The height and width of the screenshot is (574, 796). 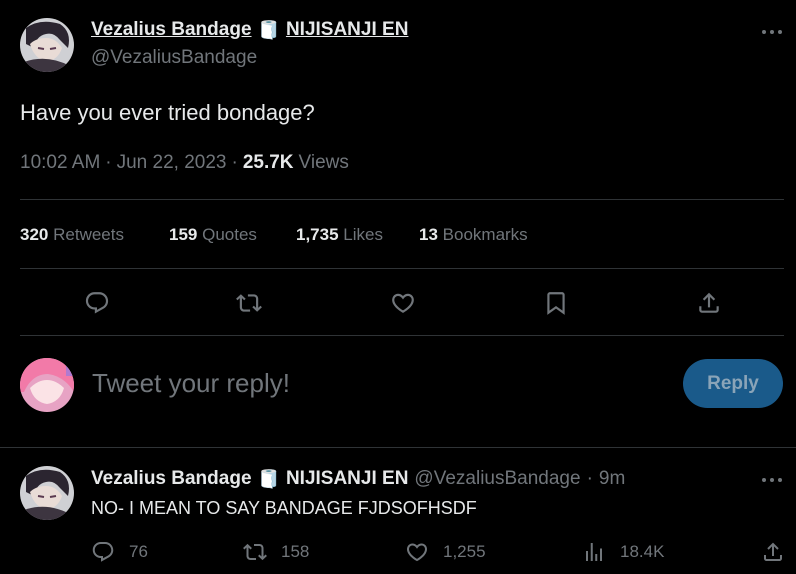 I want to click on author-name: Vezalius Bandage, so click(x=171, y=30).